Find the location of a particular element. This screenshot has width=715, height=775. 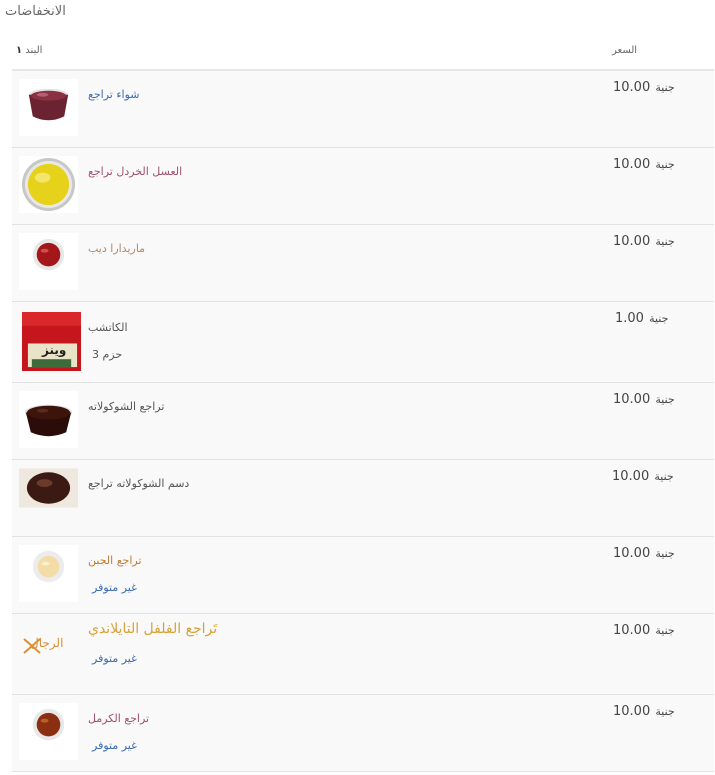

item-name: دسم الشوكولاته تراجع is located at coordinates (138, 483).